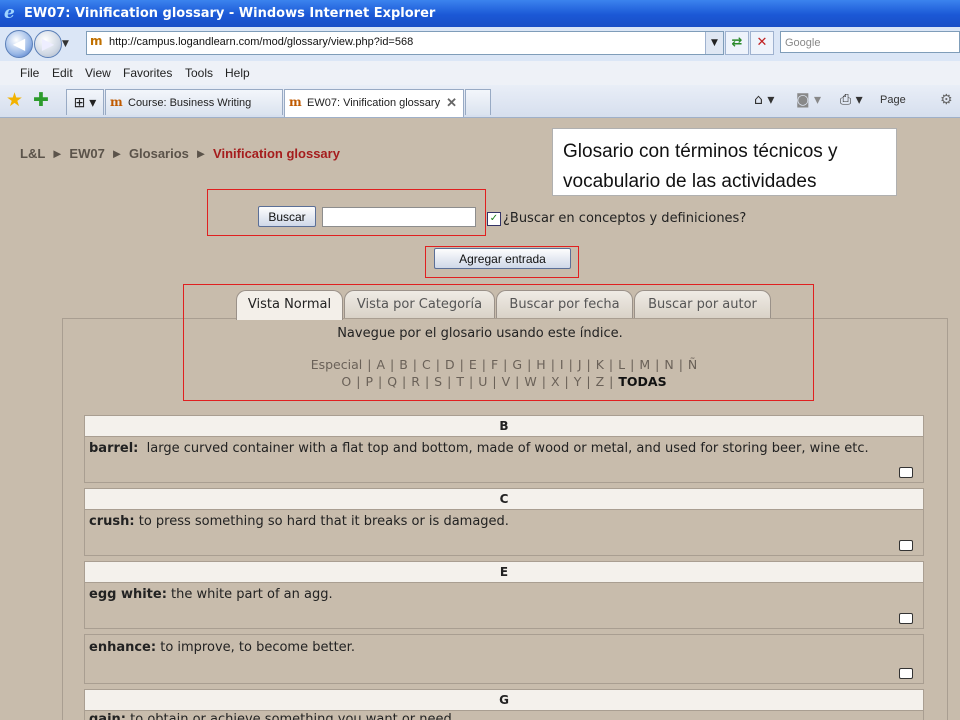 This screenshot has height=720, width=960. I want to click on menu-file: File, so click(29, 73).